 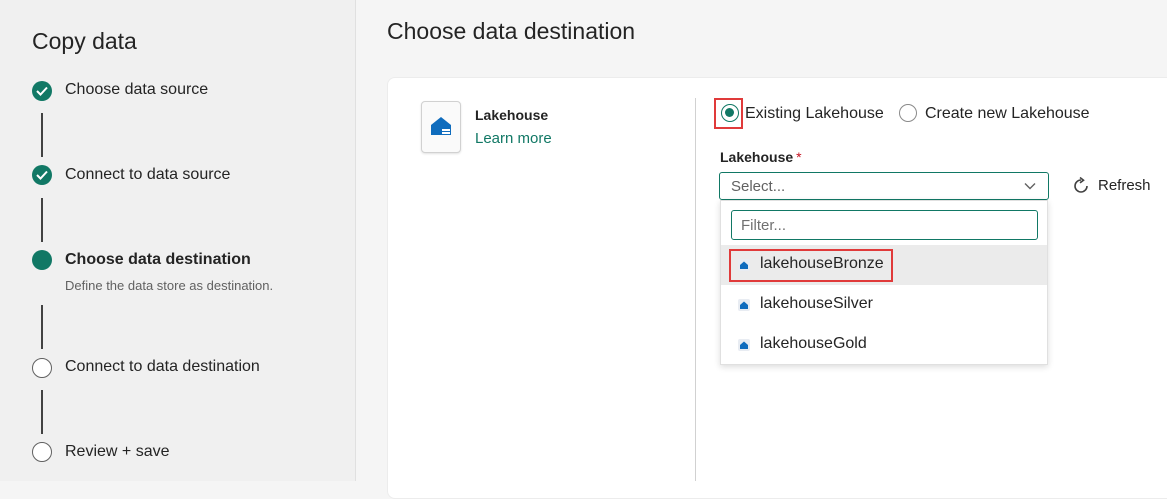 I want to click on create-new-lakehouse-label: Create new Lakehouse, so click(x=1007, y=114).